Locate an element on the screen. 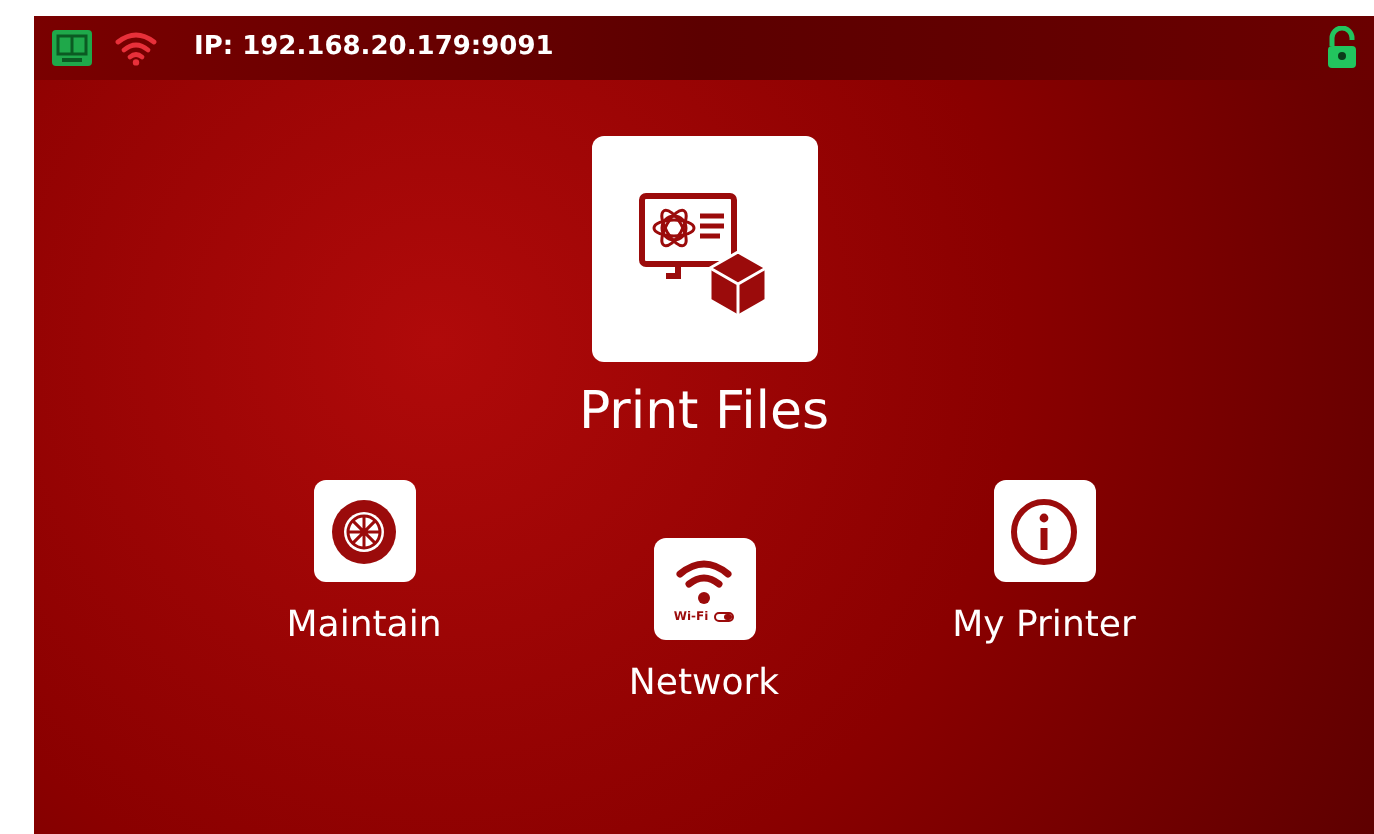  printer-icon is located at coordinates (72, 48).